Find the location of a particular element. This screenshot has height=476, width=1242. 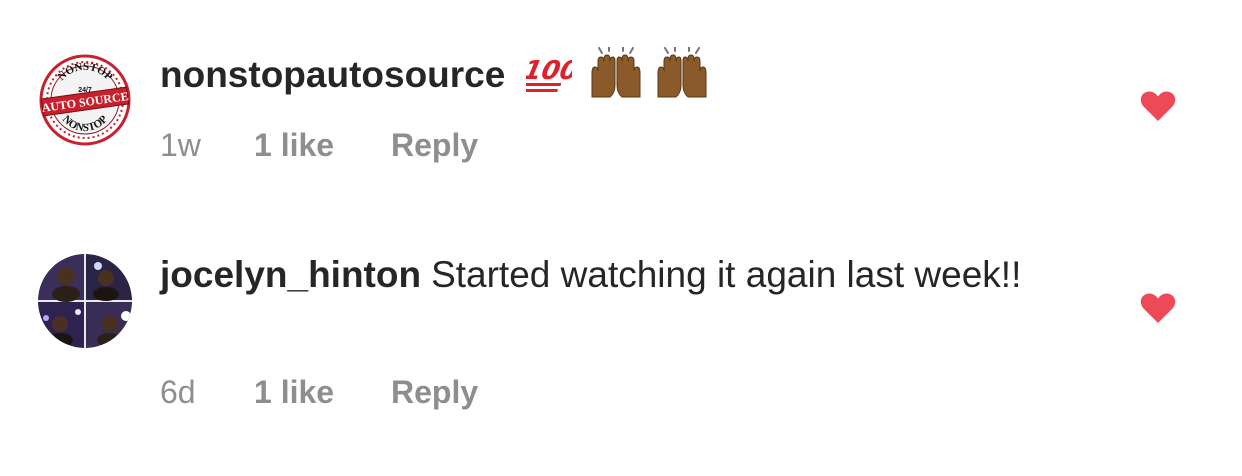

avatar is located at coordinates (85, 301).